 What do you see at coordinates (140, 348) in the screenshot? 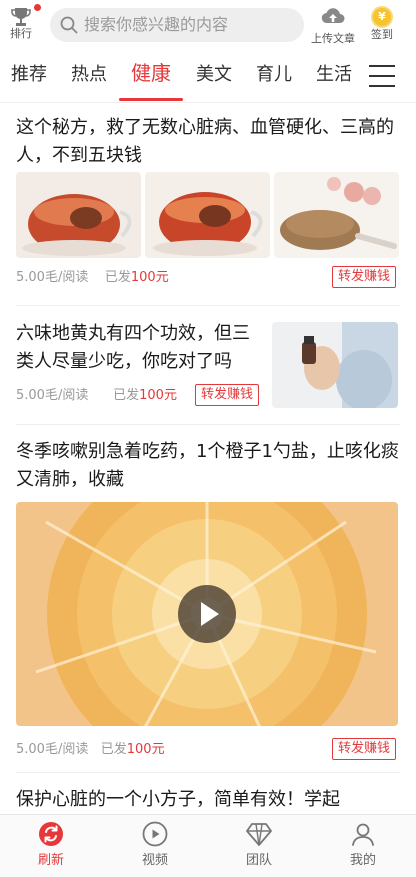
I see `article-title: 六味地黄丸有四个功效，但三类人尽量少吃，你吃对了吗` at bounding box center [140, 348].